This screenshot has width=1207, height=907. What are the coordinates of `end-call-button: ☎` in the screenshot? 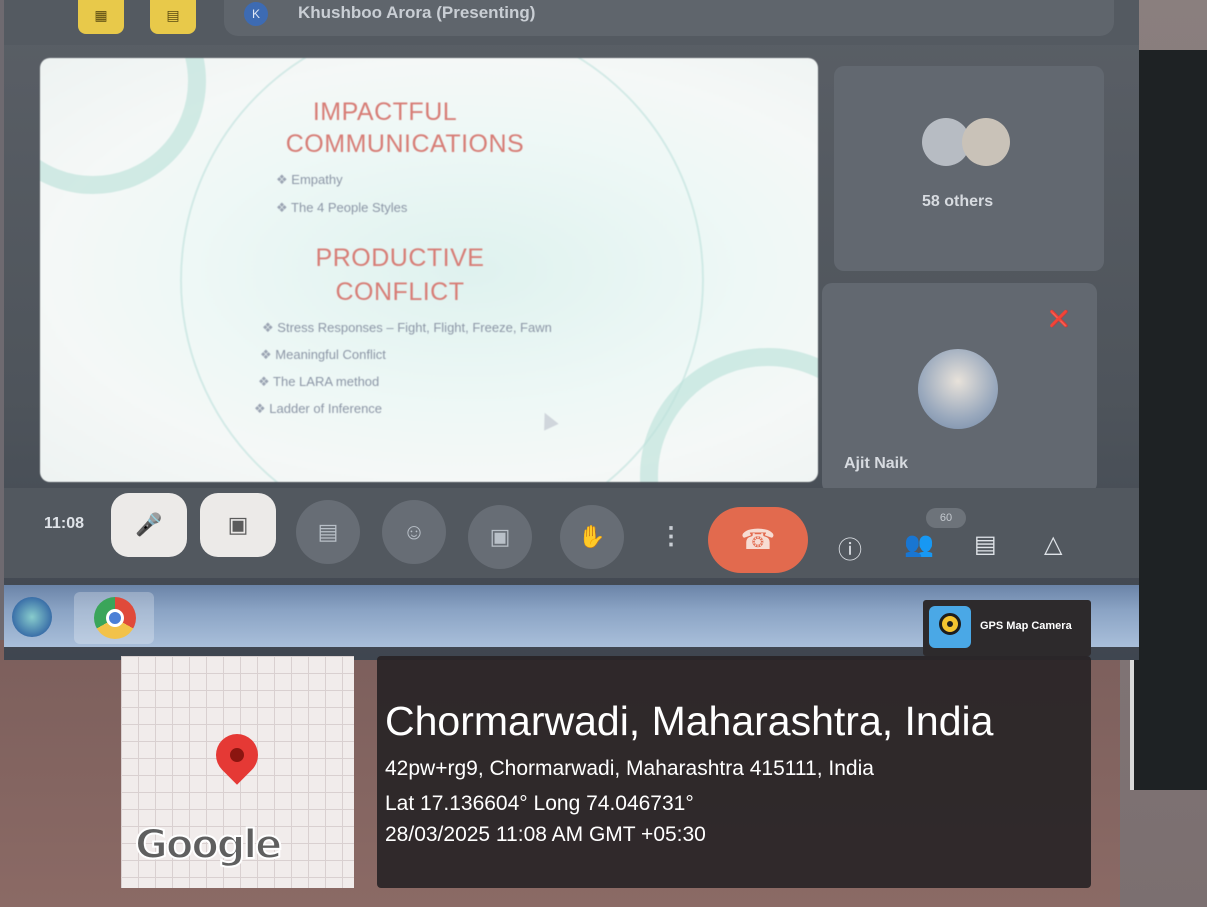 It's located at (758, 540).